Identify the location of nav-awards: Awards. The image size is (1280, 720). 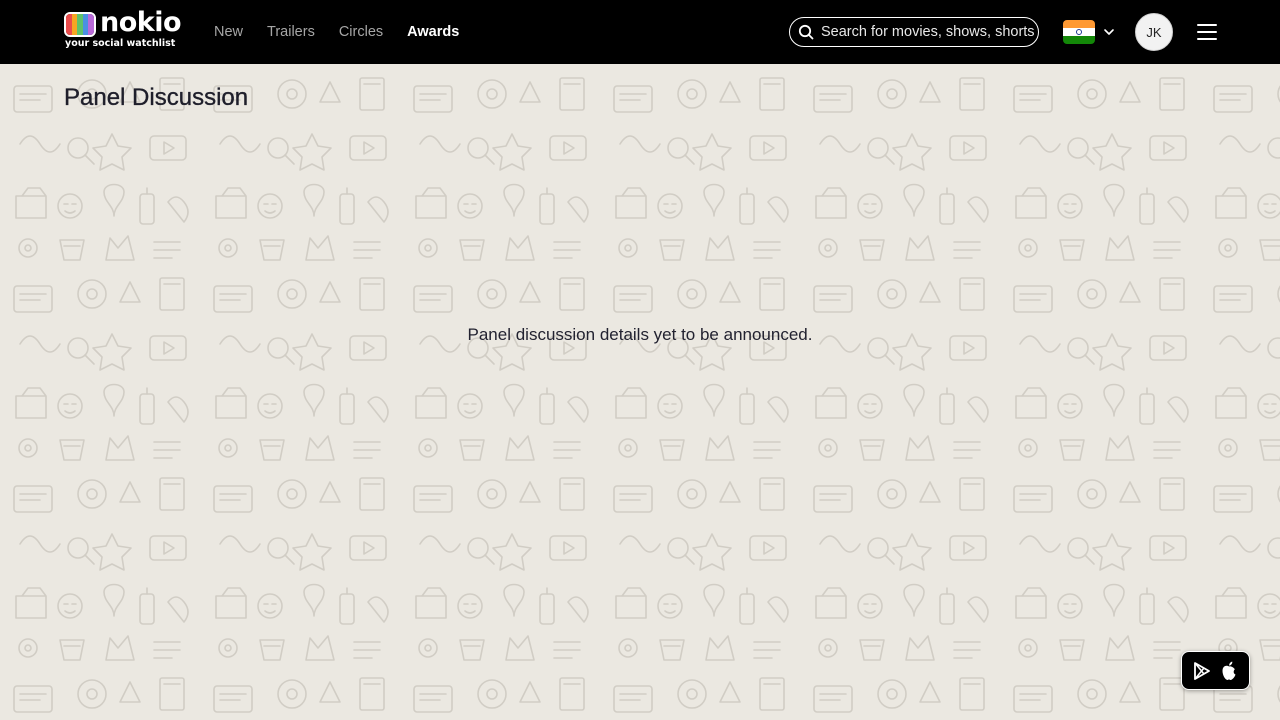
(433, 32).